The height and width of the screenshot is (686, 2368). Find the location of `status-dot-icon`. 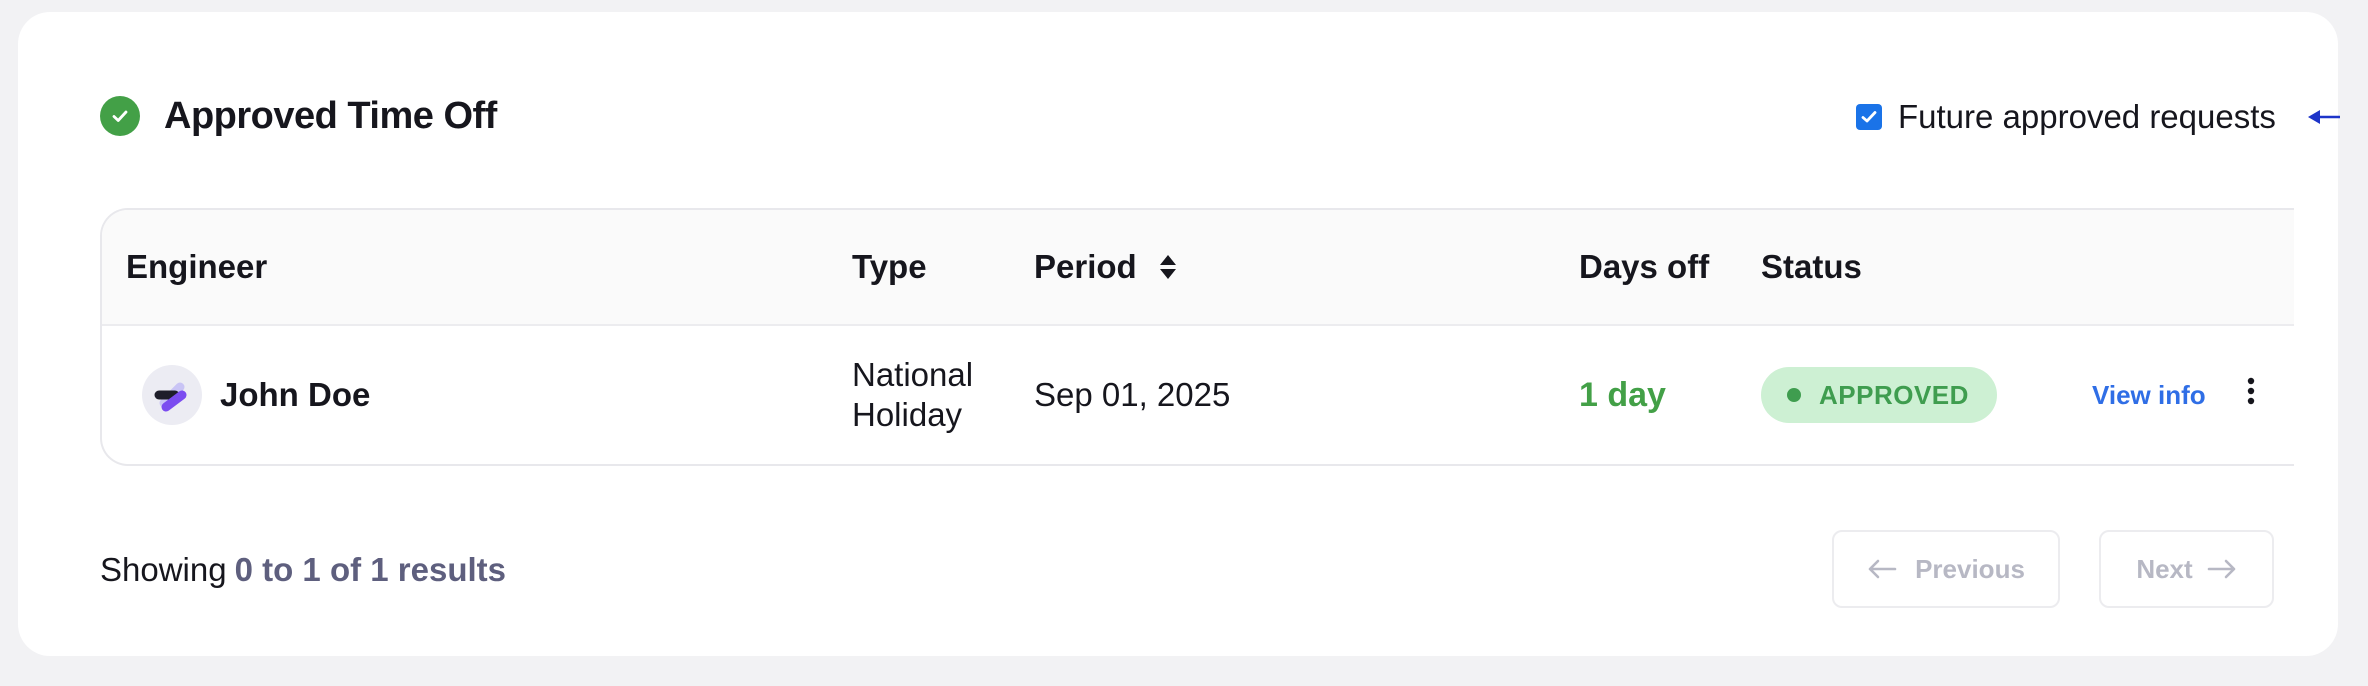

status-dot-icon is located at coordinates (1794, 395).